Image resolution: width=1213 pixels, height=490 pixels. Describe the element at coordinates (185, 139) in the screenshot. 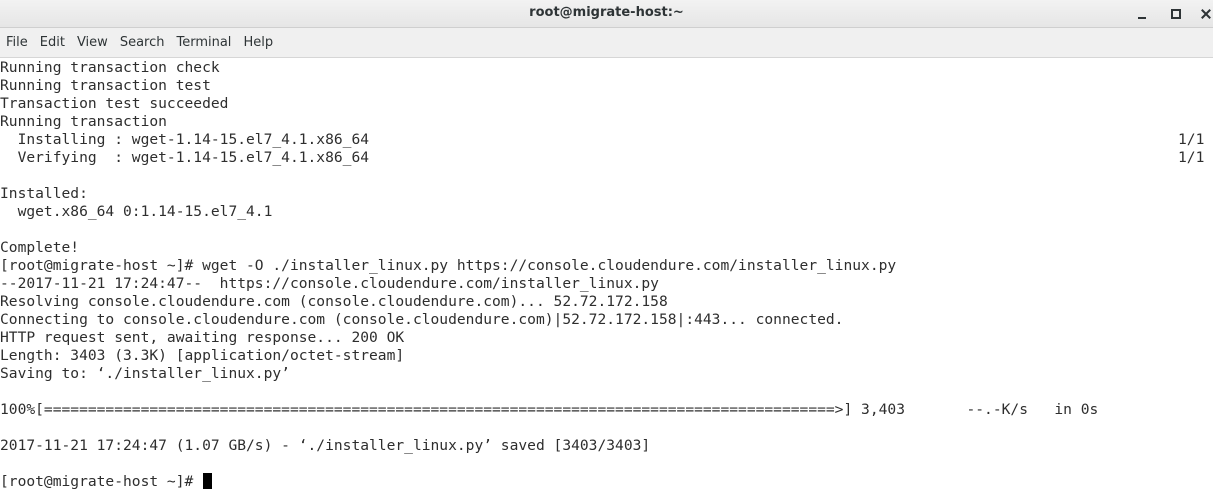

I see `terminal-line: Installing : wget-1.14-15.el7_4.1.x86_64` at that location.